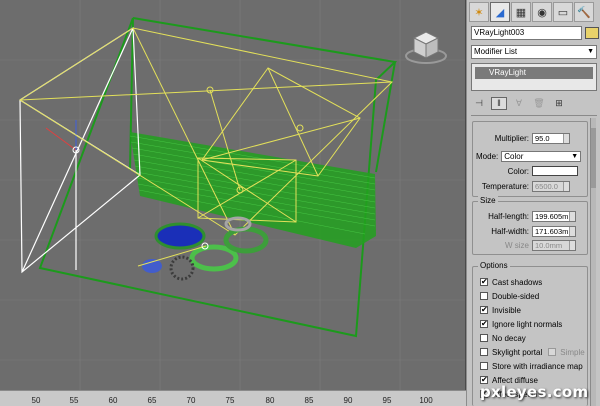 Image resolution: width=600 pixels, height=406 pixels. I want to click on stack-toolbar: ⊣ ‖ ∀ 🗑 ⊞, so click(534, 103).